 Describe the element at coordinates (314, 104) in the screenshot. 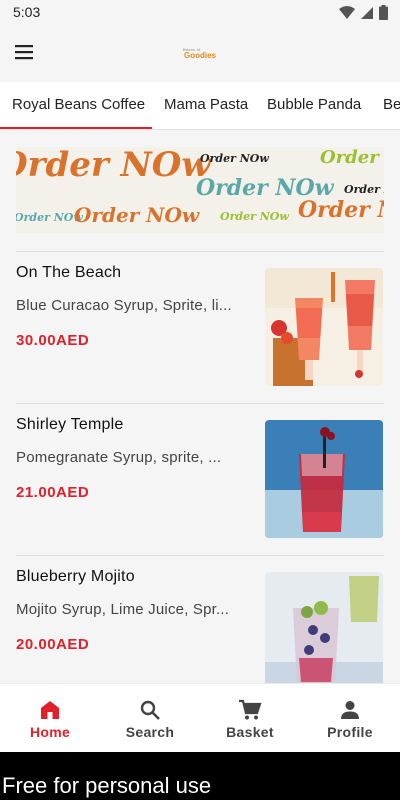

I see `tab-bubble-panda: Bubble Panda` at that location.